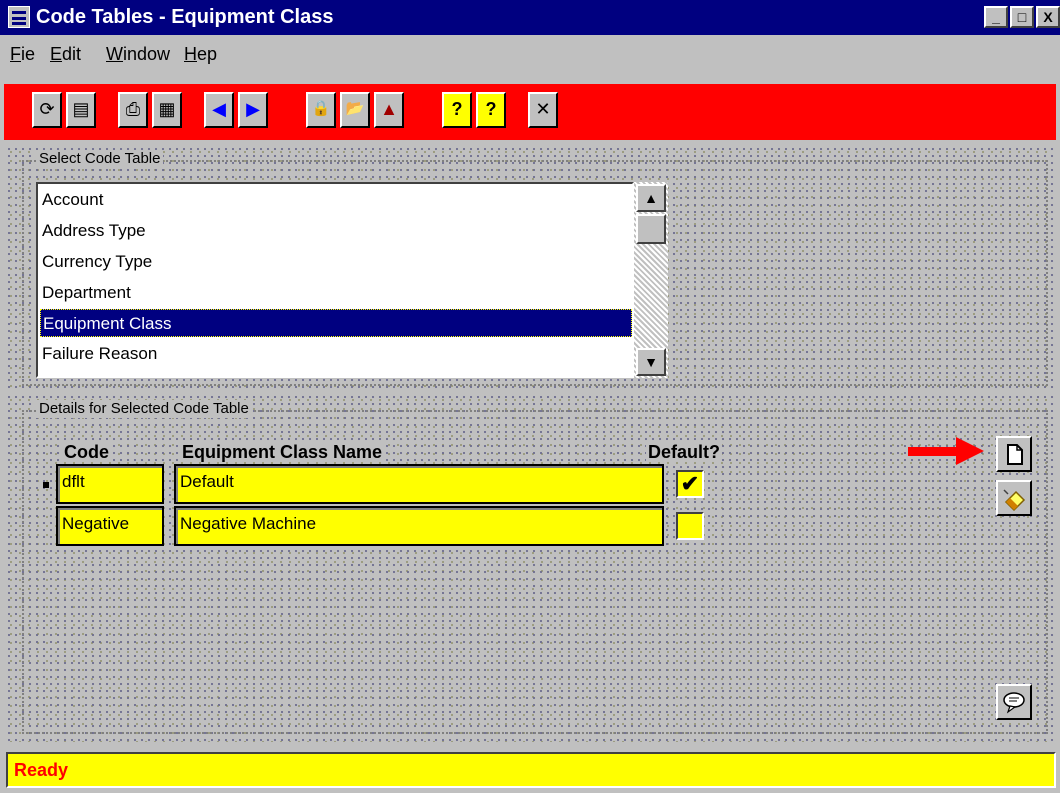  Describe the element at coordinates (65, 54) in the screenshot. I see `menu-edit: Edit` at that location.